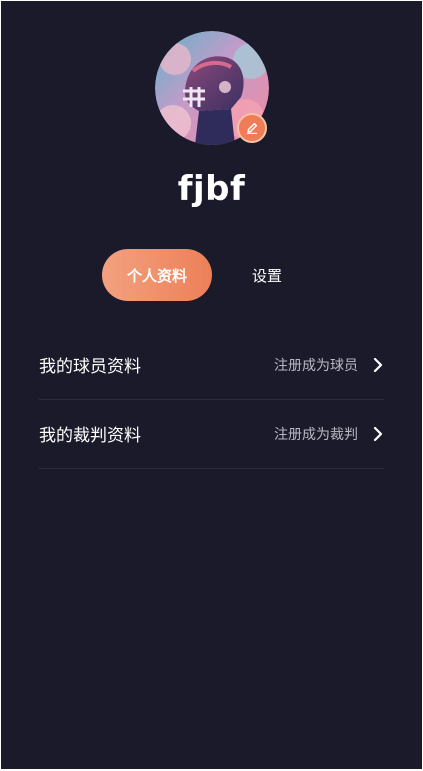 The height and width of the screenshot is (771, 423). What do you see at coordinates (212, 88) in the screenshot?
I see `avatar-container` at bounding box center [212, 88].